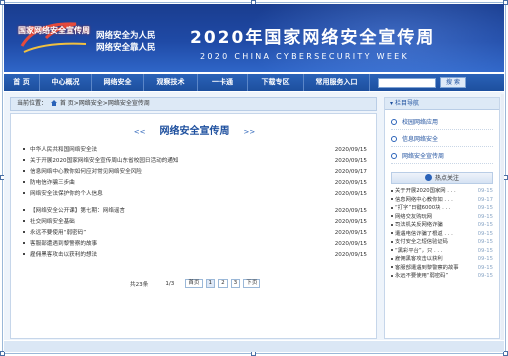 The width and height of the screenshot is (508, 356). I want to click on main-nav: 首 页 中心概况 网络安全 观察技术 一卡通 下载专区 常用服务入口 搜 索, so click(254, 82).